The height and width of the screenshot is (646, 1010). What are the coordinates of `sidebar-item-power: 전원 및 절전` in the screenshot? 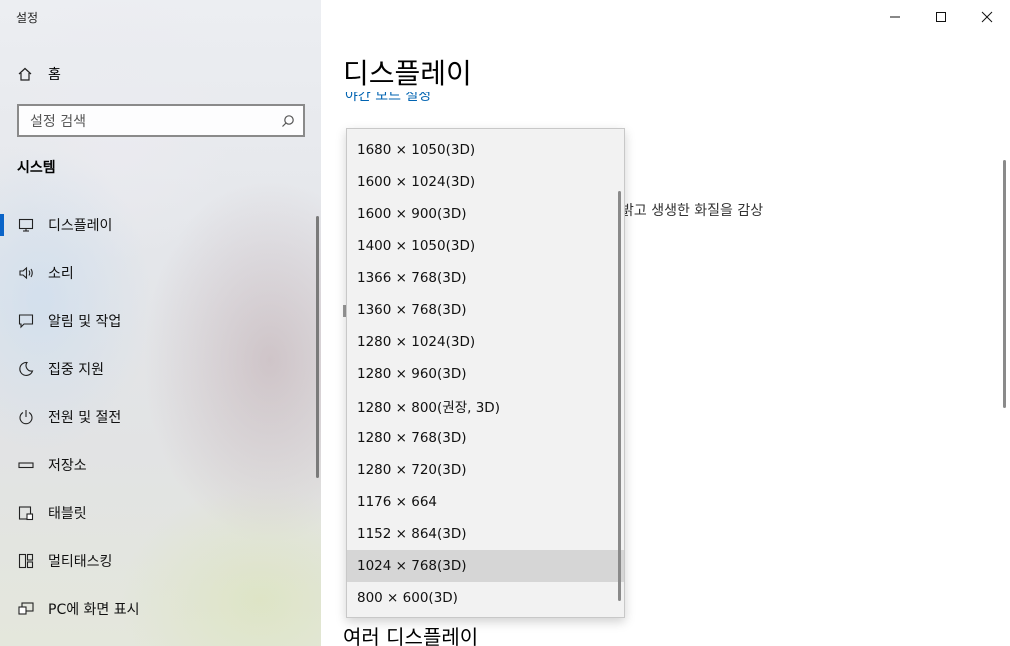 It's located at (160, 417).